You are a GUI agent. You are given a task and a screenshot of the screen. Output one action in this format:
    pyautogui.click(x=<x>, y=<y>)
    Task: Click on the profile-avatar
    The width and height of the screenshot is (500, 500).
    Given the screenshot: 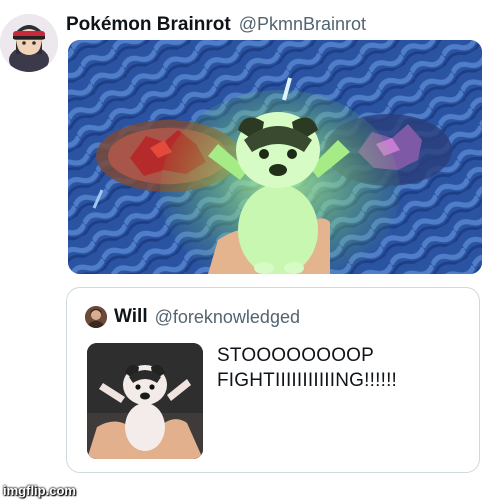 What is the action you would take?
    pyautogui.click(x=29, y=43)
    